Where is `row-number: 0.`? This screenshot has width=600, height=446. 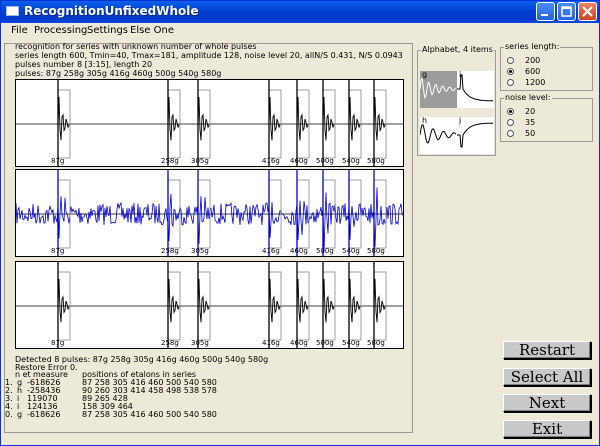
row-number: 0. is located at coordinates (9, 414).